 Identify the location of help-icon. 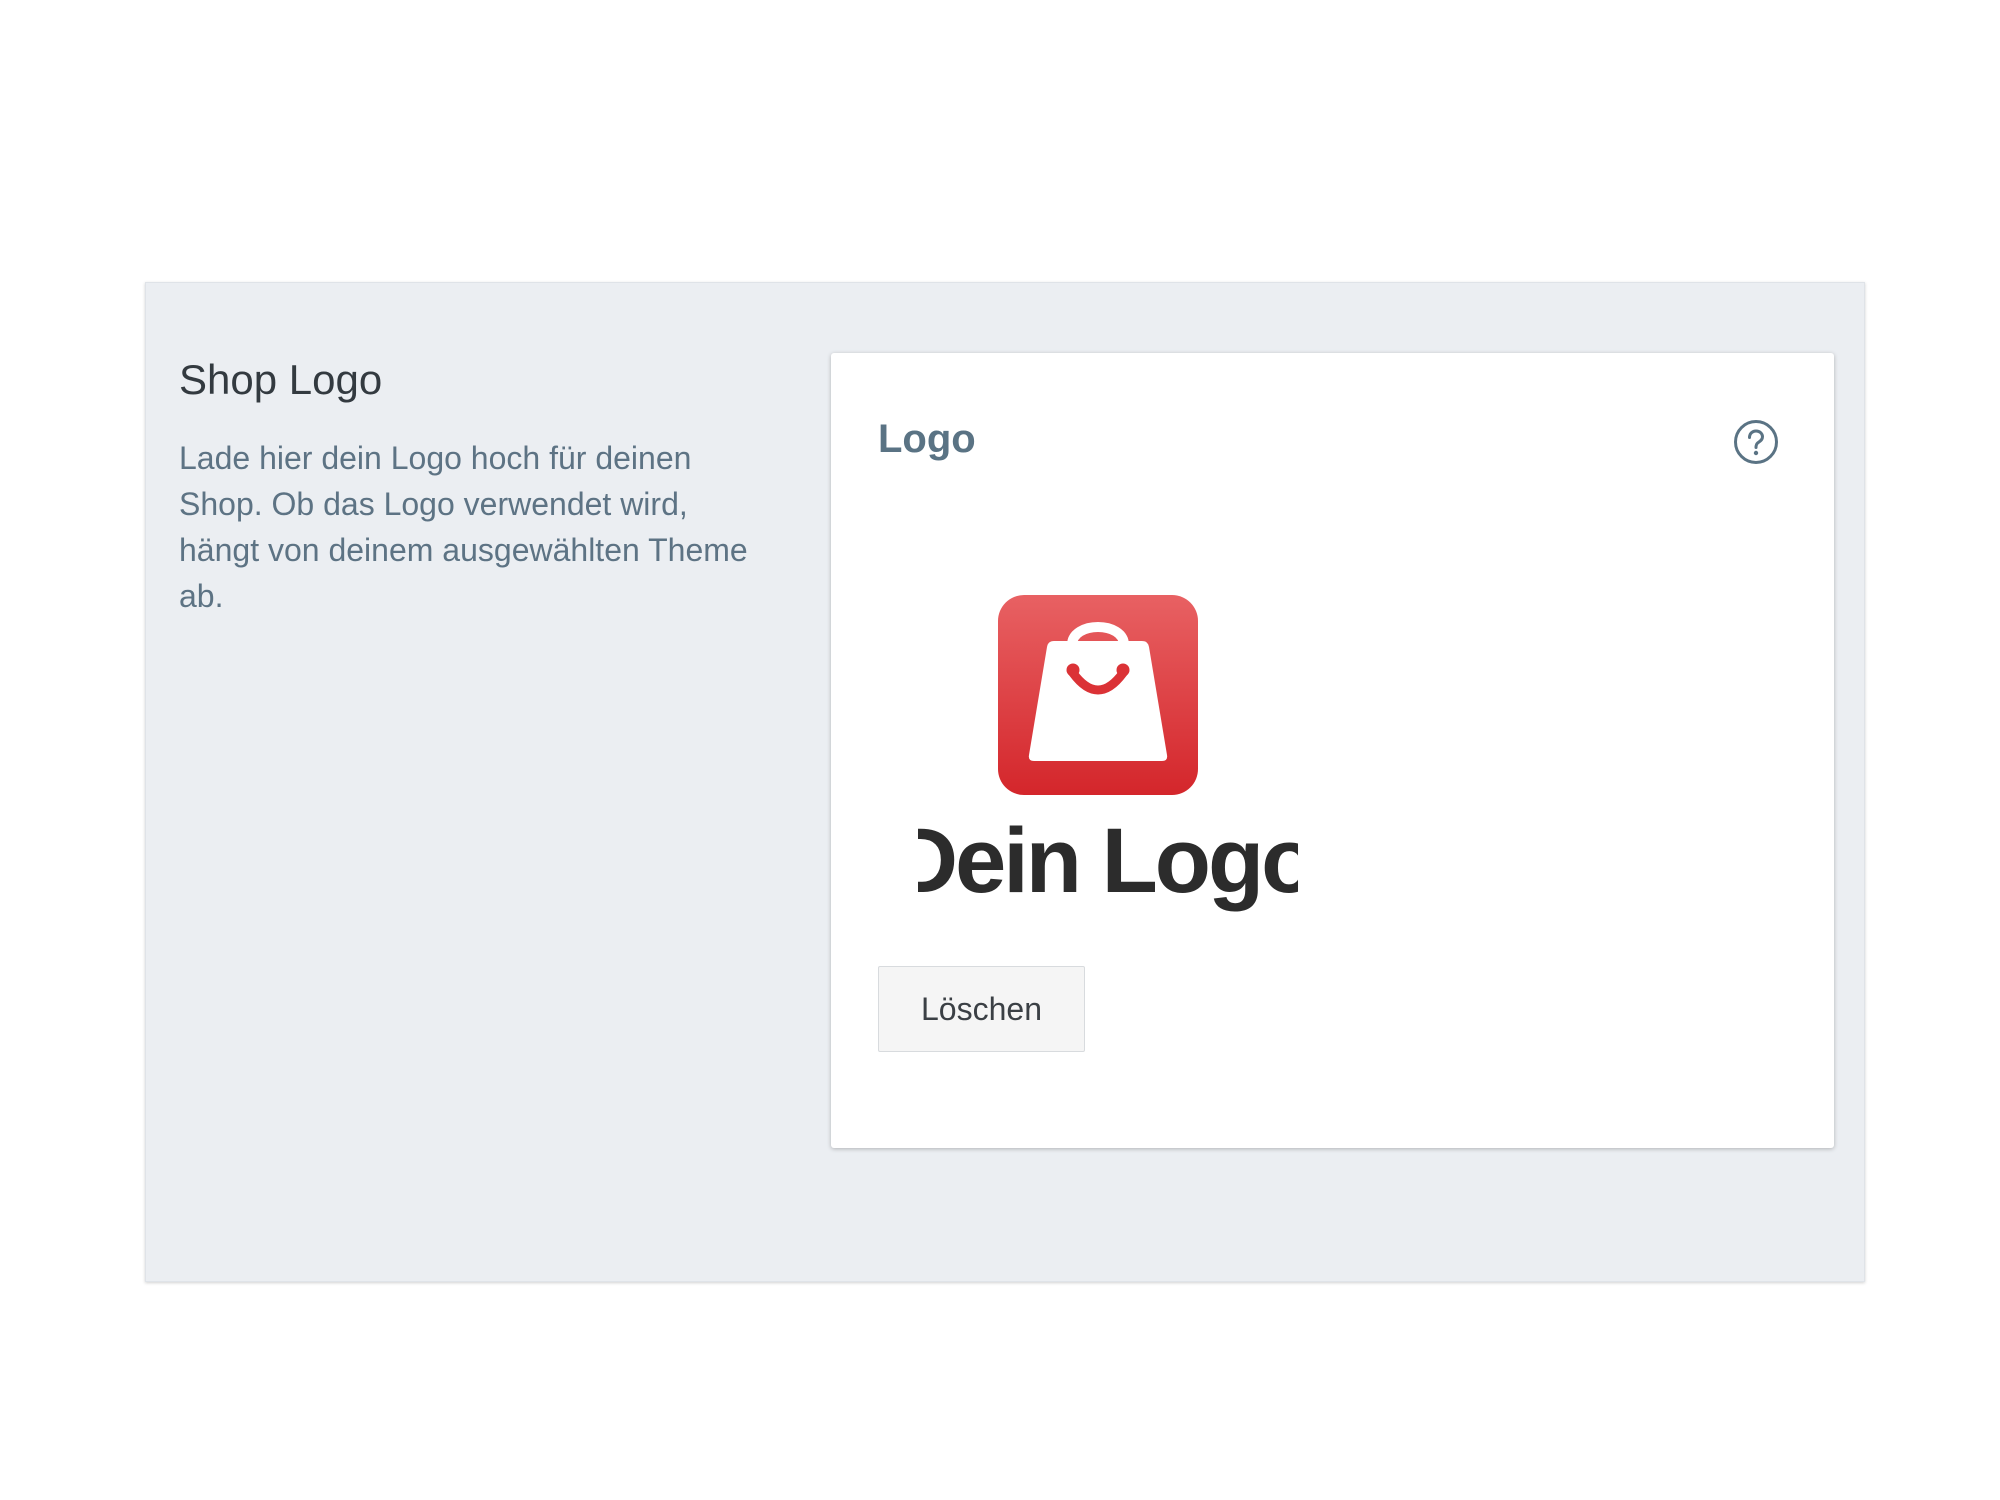
(1756, 442).